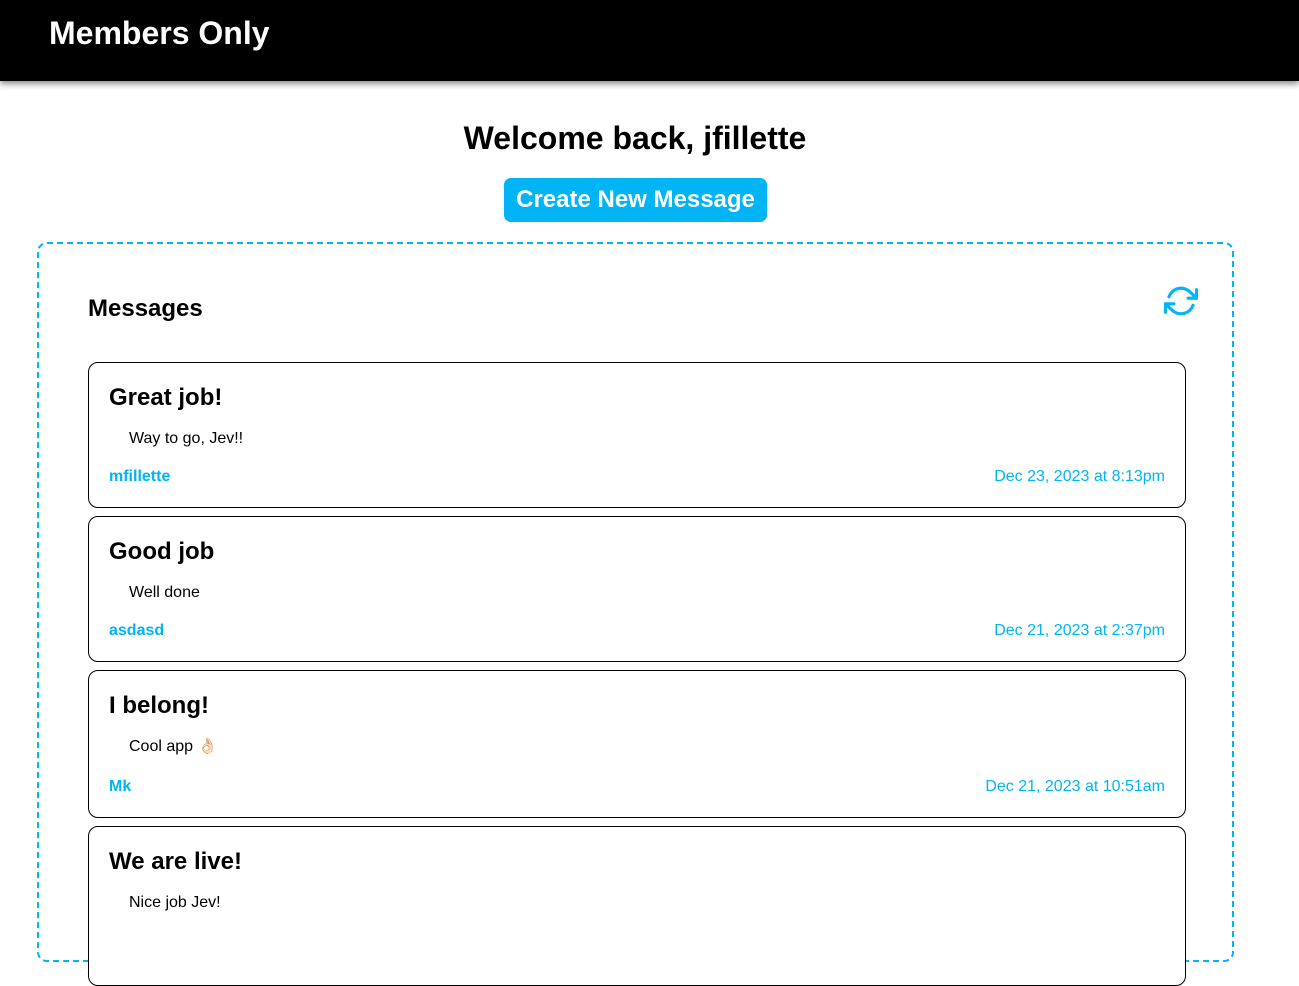 The height and width of the screenshot is (986, 1299). Describe the element at coordinates (175, 861) in the screenshot. I see `message-title: We are live!` at that location.